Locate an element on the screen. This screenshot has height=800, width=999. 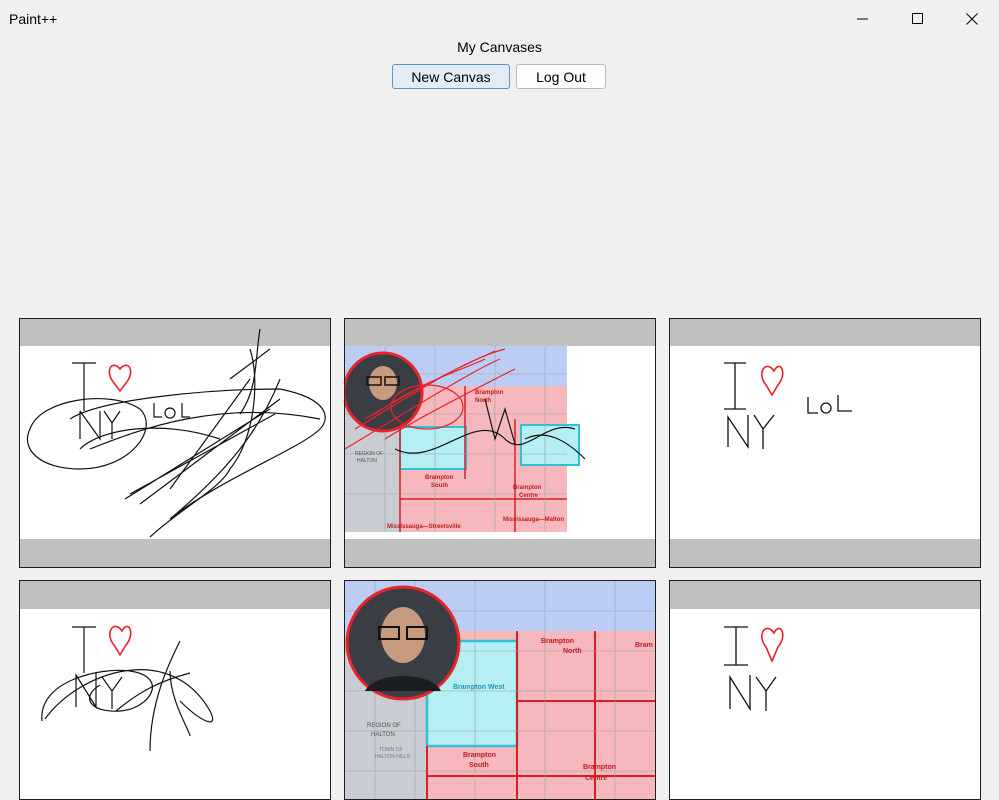
map-label: Bram is located at coordinates (644, 645).